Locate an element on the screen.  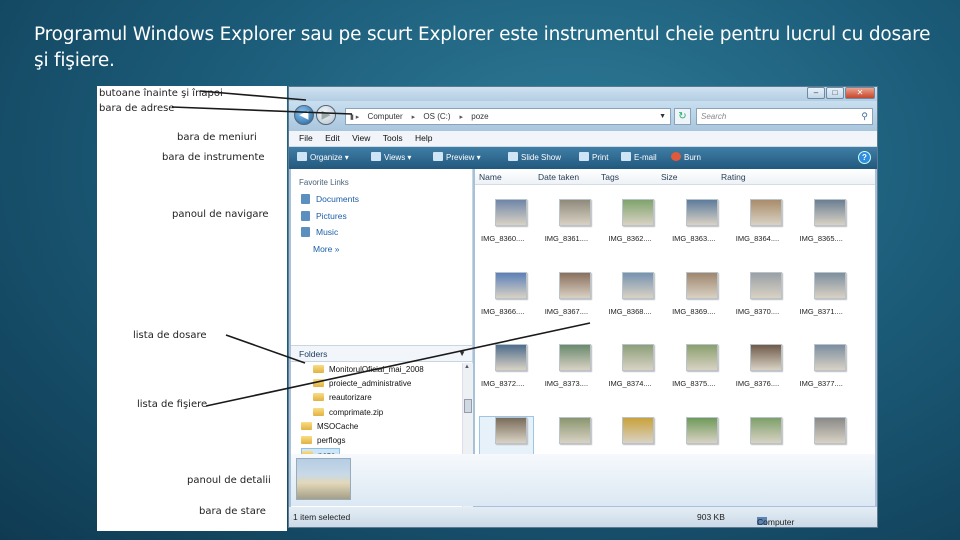
pointer-line-address-bar is located at coordinates (262, 110).